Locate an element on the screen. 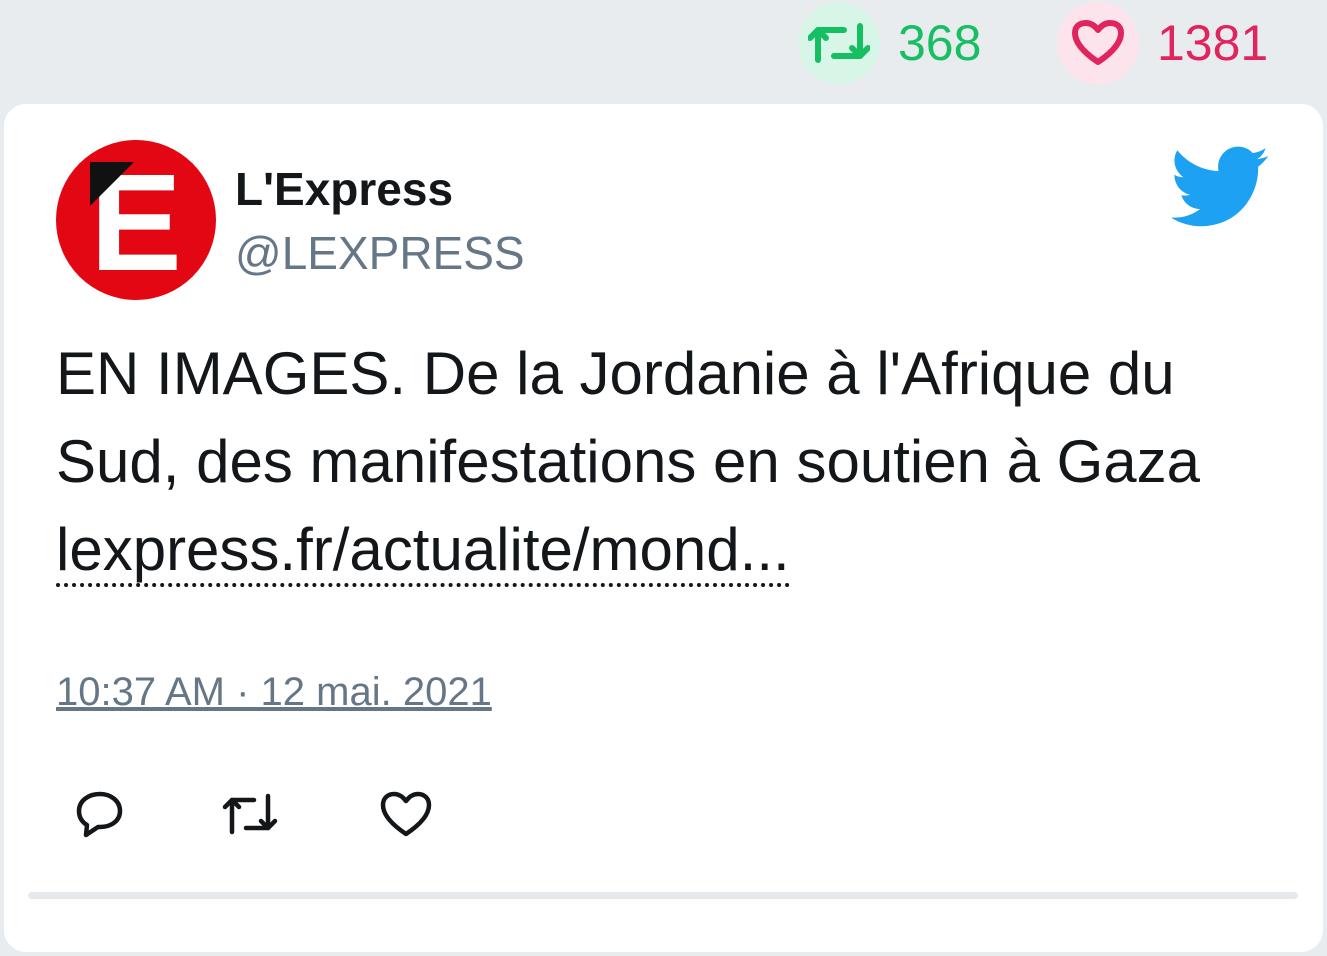 The image size is (1327, 956). retweet-stat: 368 is located at coordinates (889, 43).